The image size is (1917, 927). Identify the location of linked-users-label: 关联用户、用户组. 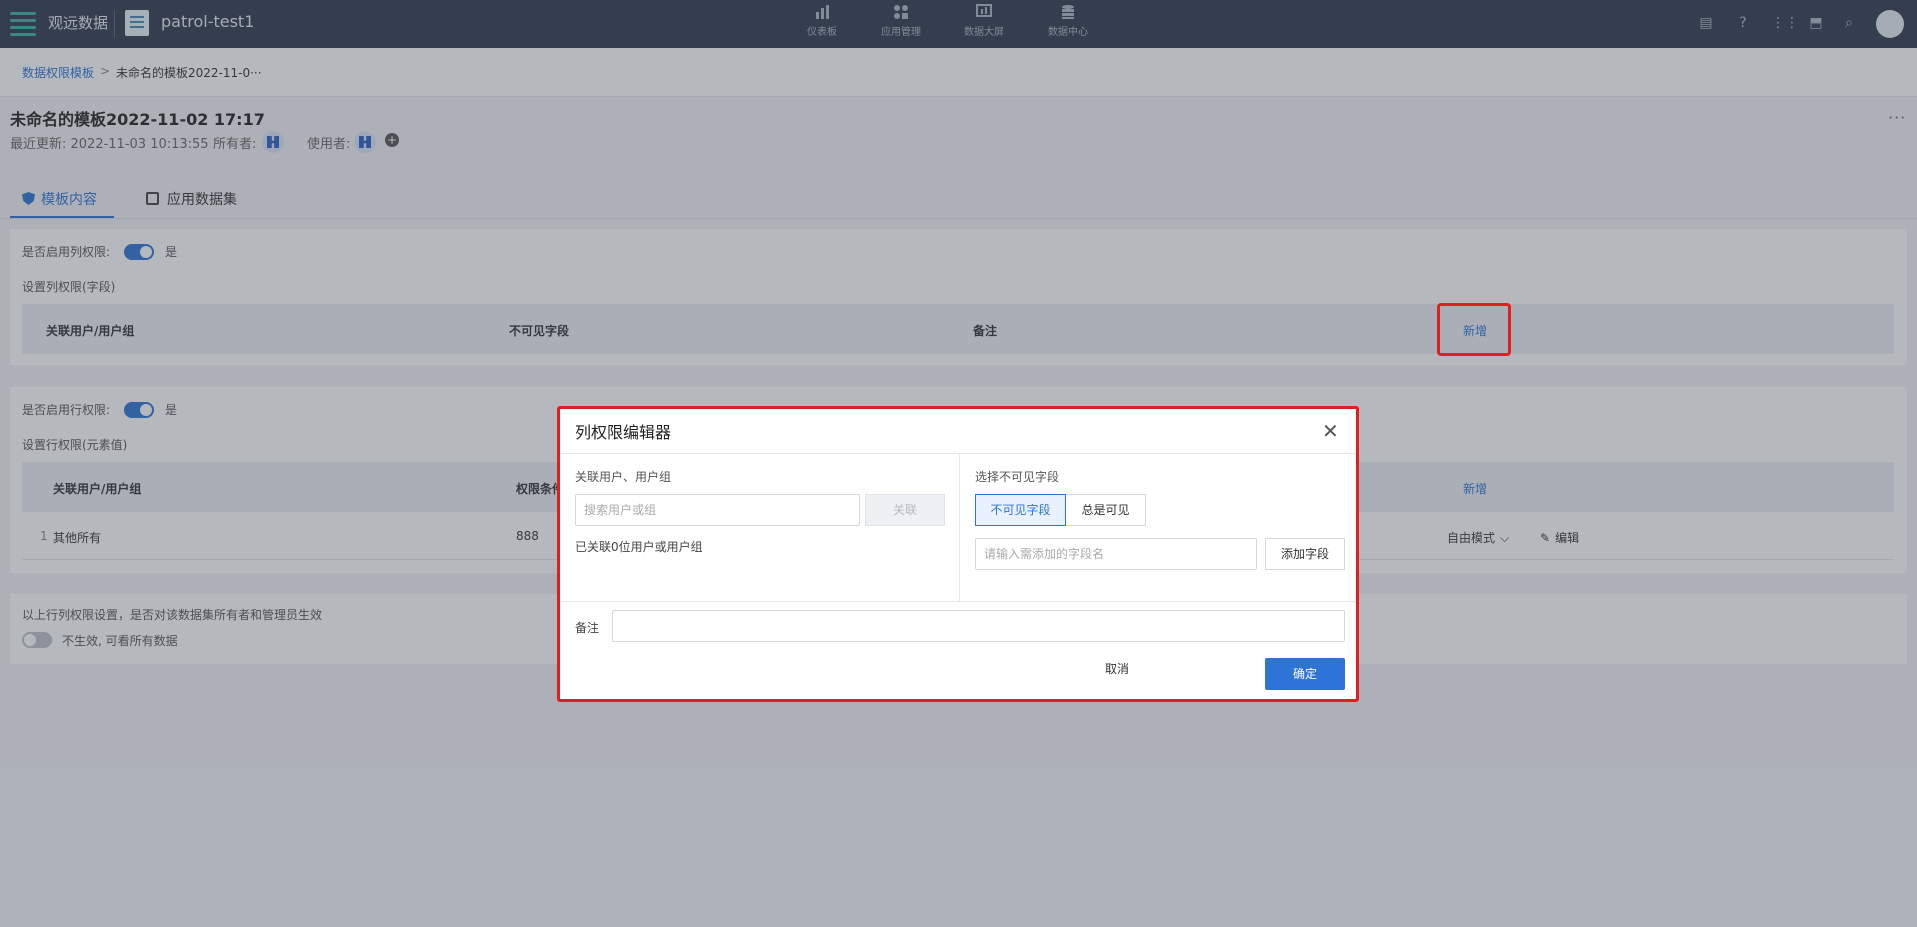
(623, 477).